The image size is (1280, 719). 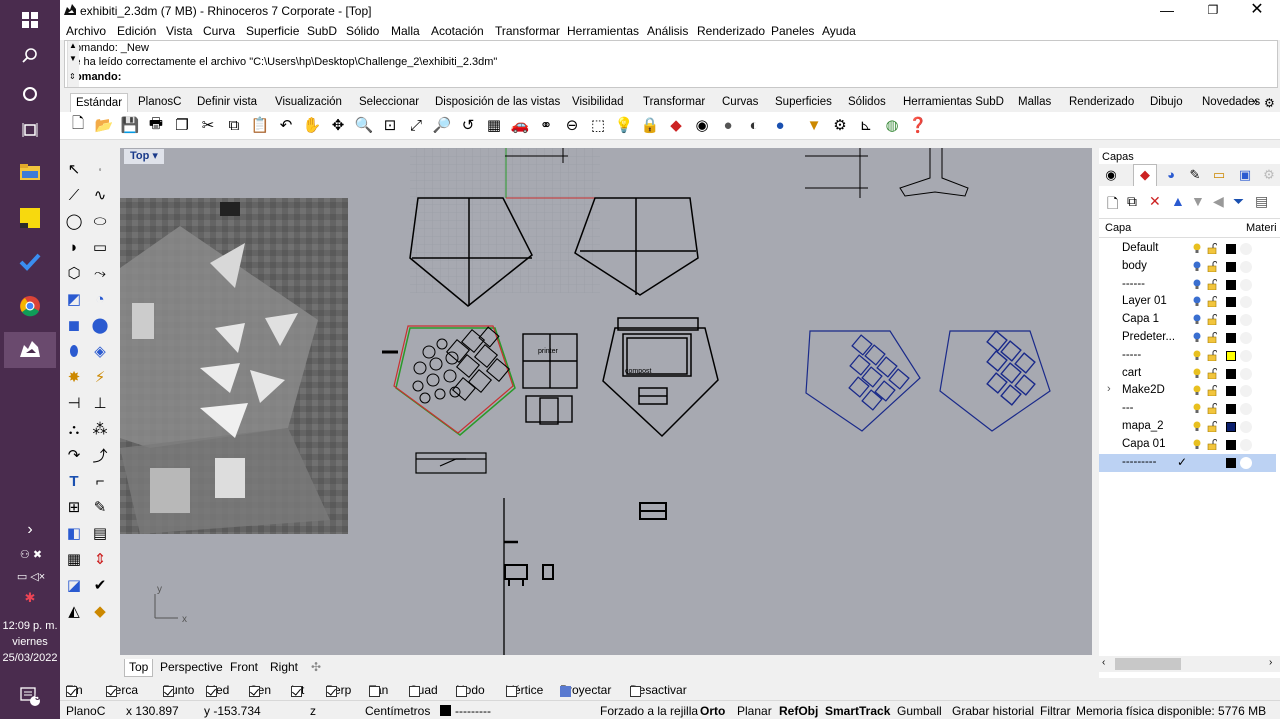 I want to click on split-icon: ⚡, so click(x=100, y=377).